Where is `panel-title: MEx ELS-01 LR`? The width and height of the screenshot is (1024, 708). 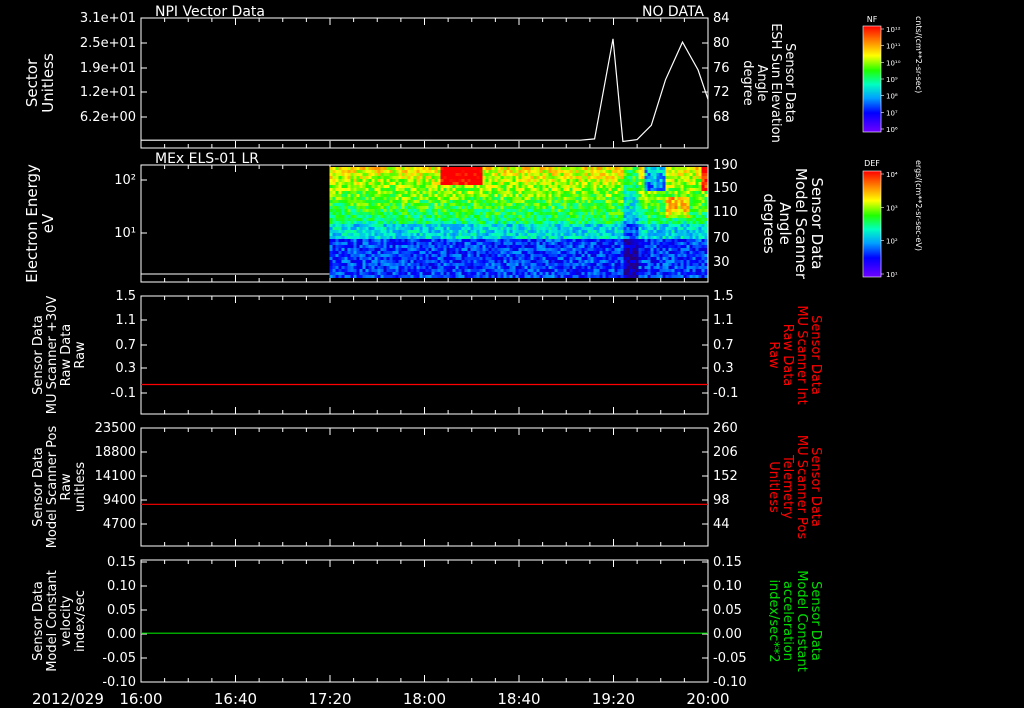 panel-title: MEx ELS-01 LR is located at coordinates (207, 159).